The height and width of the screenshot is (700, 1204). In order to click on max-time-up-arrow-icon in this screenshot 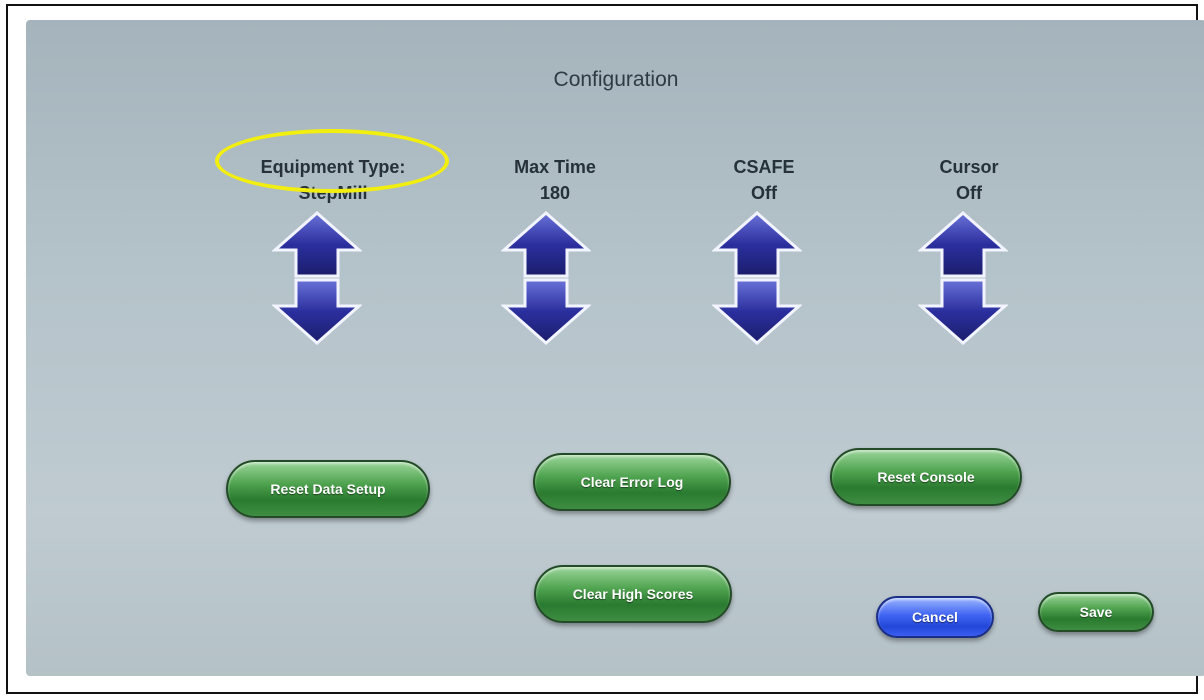, I will do `click(546, 245)`.